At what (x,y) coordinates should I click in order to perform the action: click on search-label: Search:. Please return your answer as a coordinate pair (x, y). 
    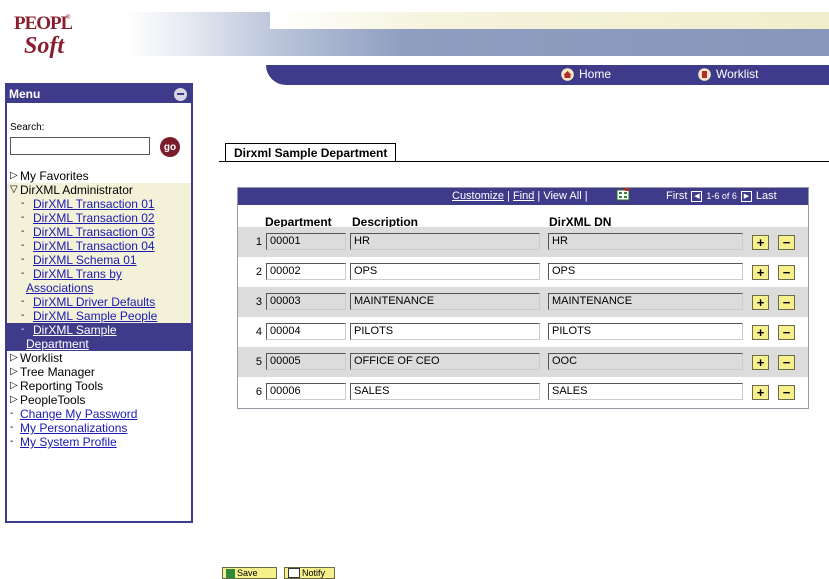
    Looking at the image, I should click on (27, 127).